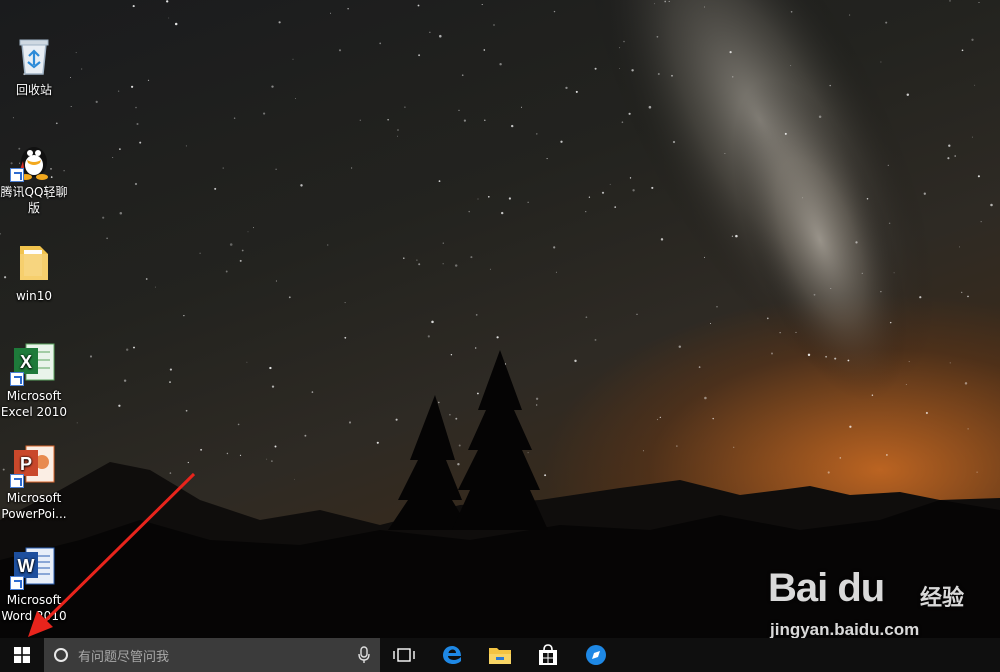 Image resolution: width=1000 pixels, height=672 pixels. What do you see at coordinates (34, 66) in the screenshot?
I see `desktop-icon-recycle-bin: 回收站` at bounding box center [34, 66].